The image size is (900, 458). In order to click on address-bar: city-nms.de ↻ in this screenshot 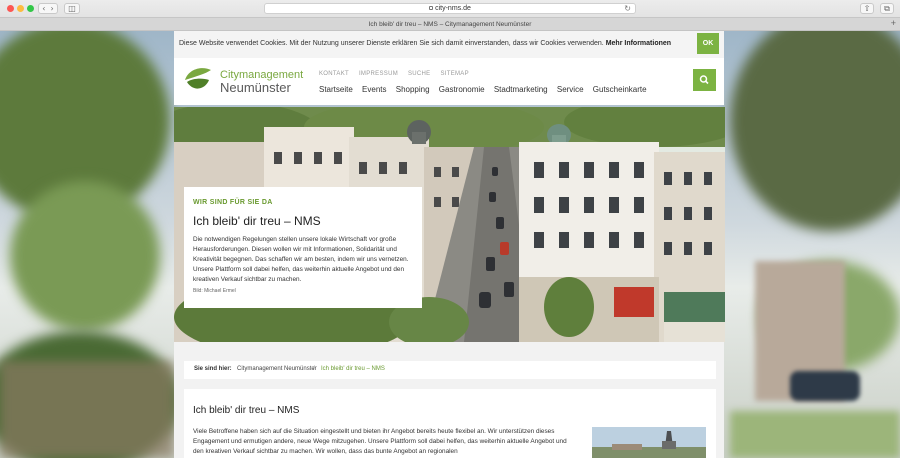, I will do `click(450, 8)`.